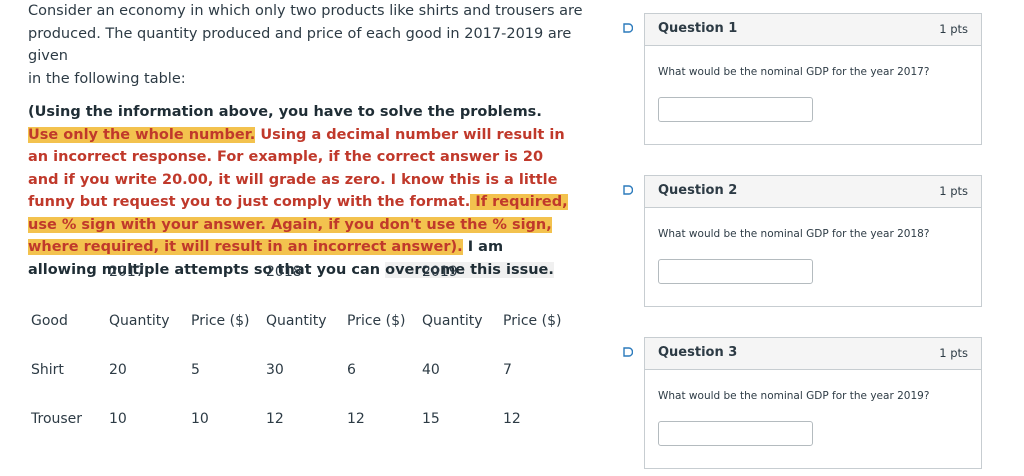 This screenshot has width=1024, height=476. I want to click on question-title: Question 1, so click(698, 28).